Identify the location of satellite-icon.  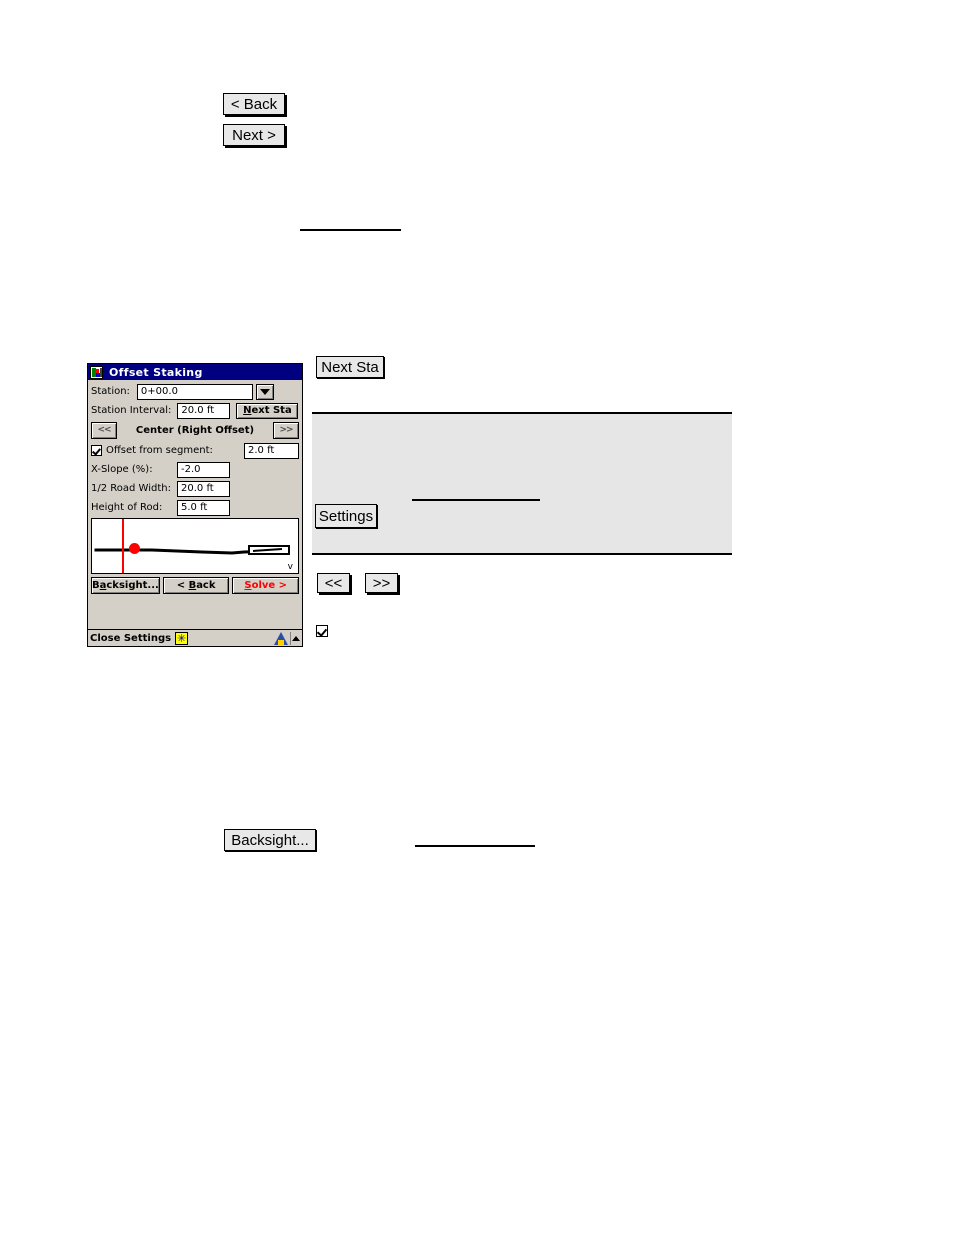
(281, 638).